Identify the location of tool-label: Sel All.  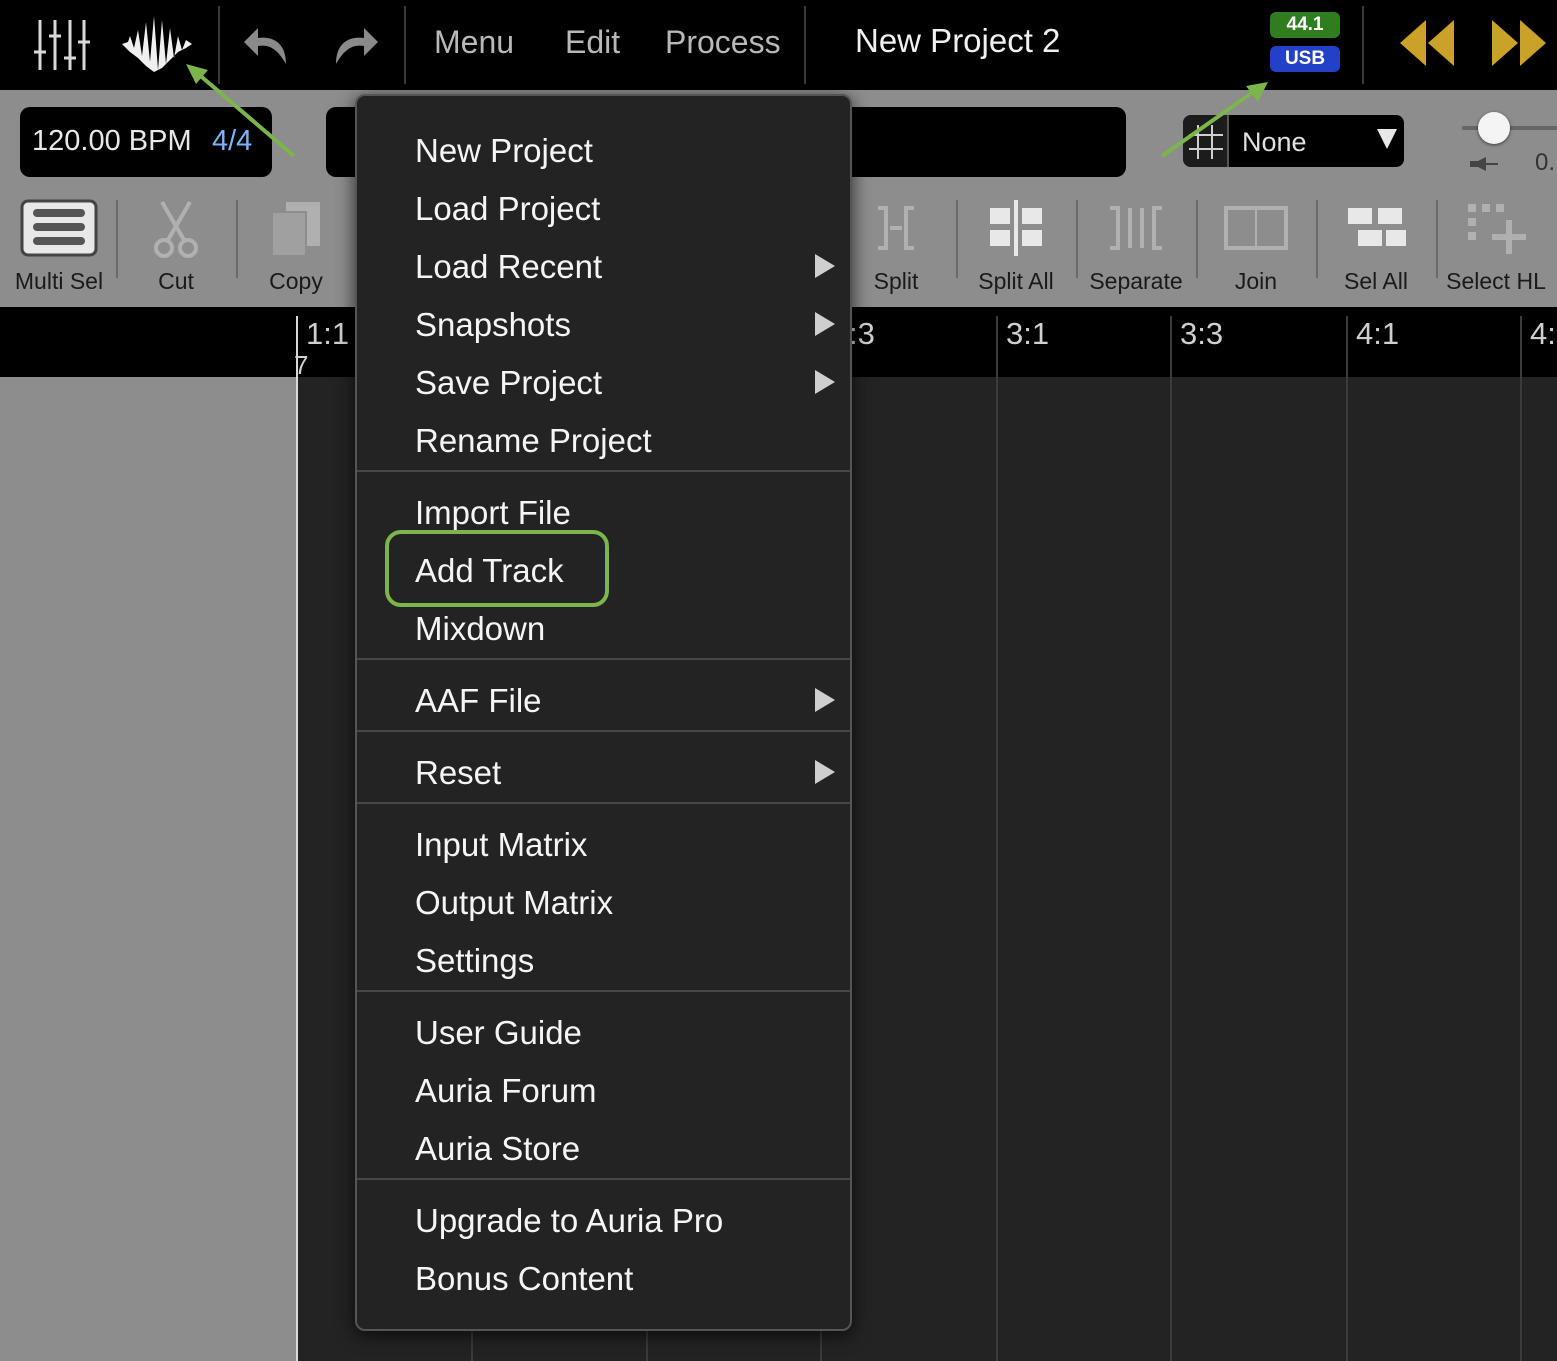
(1376, 281).